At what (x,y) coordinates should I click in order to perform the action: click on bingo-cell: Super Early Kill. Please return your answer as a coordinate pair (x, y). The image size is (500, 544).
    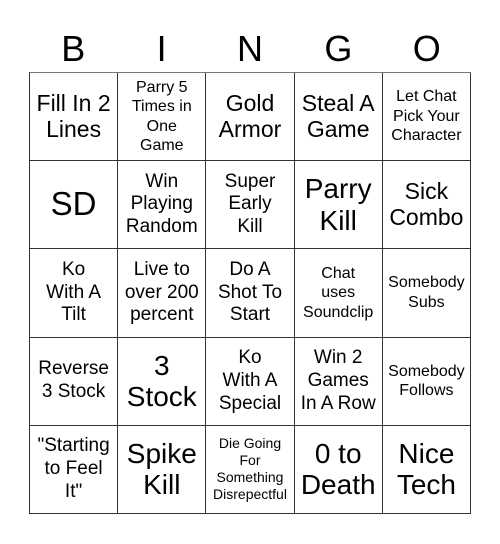
    Looking at the image, I should click on (250, 205).